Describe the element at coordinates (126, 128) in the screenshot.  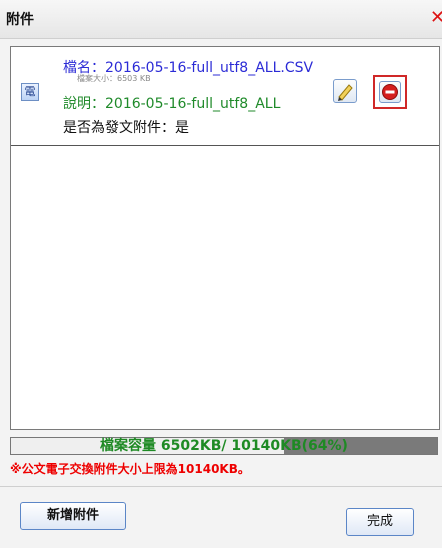
I see `send-attachment-flag: 是否為發文附件：是` at that location.